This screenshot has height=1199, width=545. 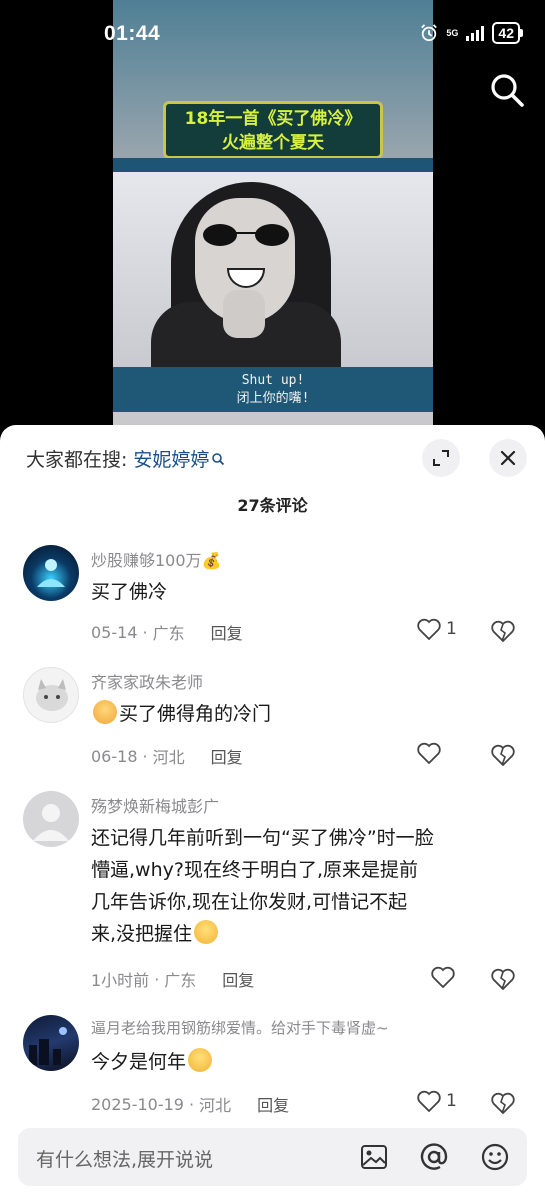 I want to click on comment-meta: 1小时前 · 广东 回复, so click(x=172, y=979).